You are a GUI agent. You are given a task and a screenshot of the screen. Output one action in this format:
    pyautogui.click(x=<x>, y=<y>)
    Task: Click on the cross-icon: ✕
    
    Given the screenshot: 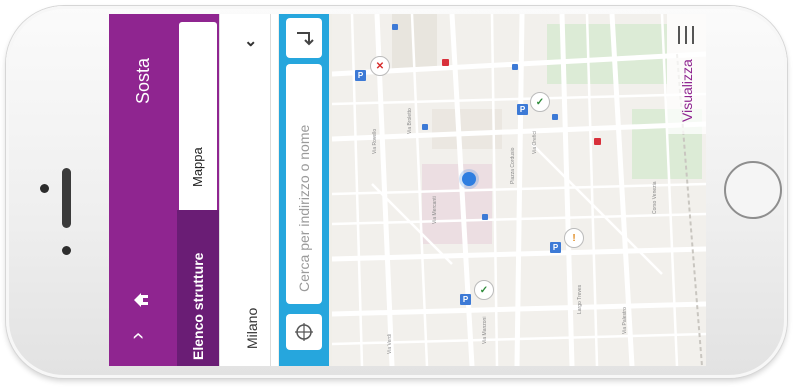 What is the action you would take?
    pyautogui.click(x=380, y=66)
    